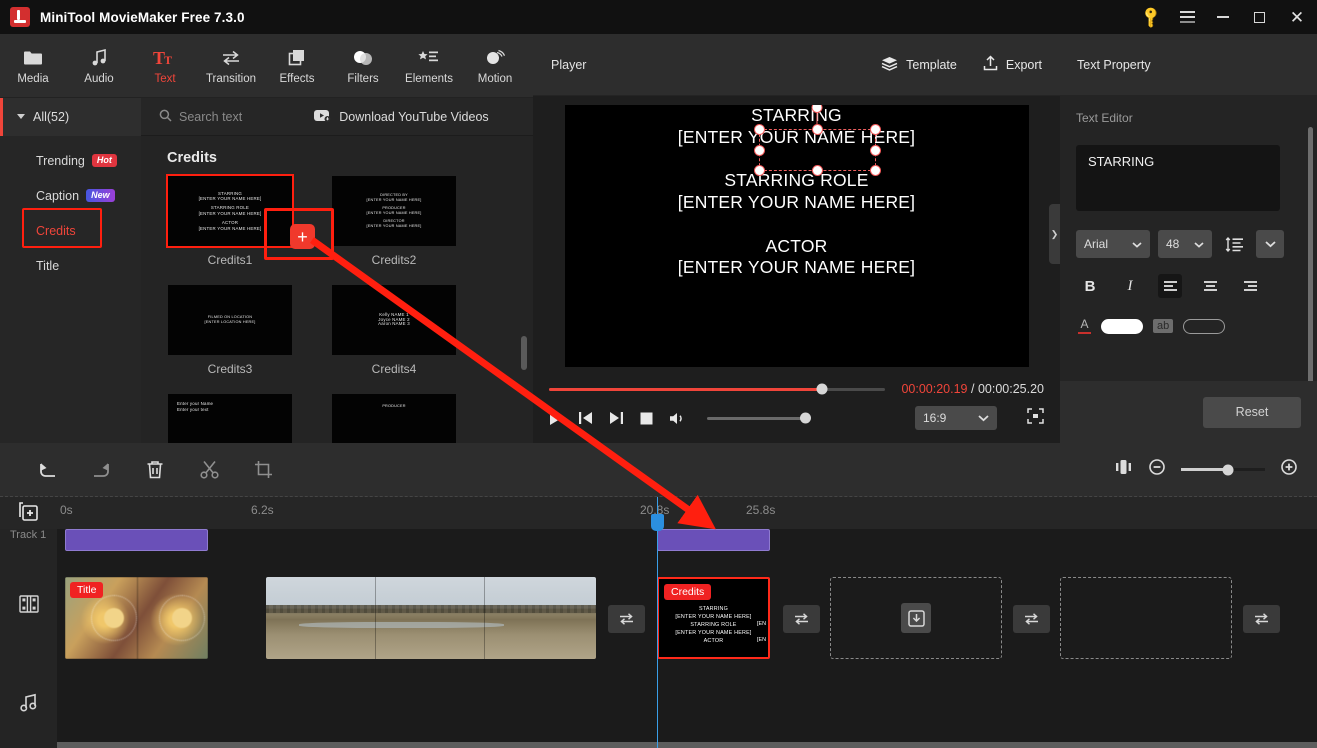 This screenshot has height=748, width=1317. Describe the element at coordinates (817, 140) in the screenshot. I see `text-selection-box` at that location.